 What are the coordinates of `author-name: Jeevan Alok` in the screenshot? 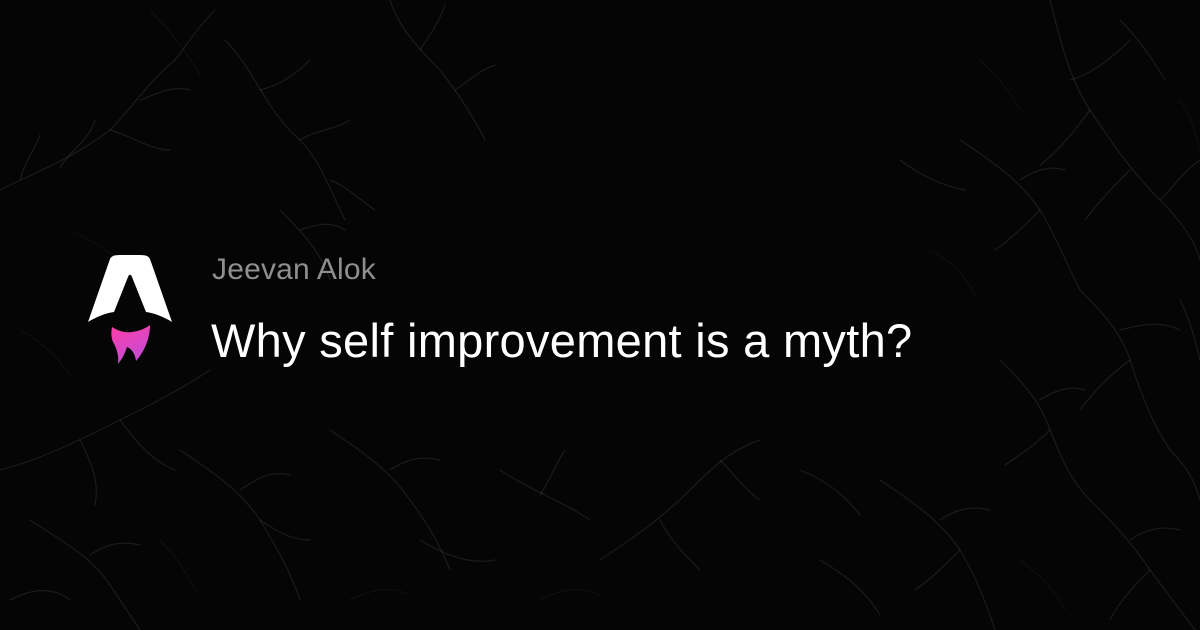 It's located at (294, 269).